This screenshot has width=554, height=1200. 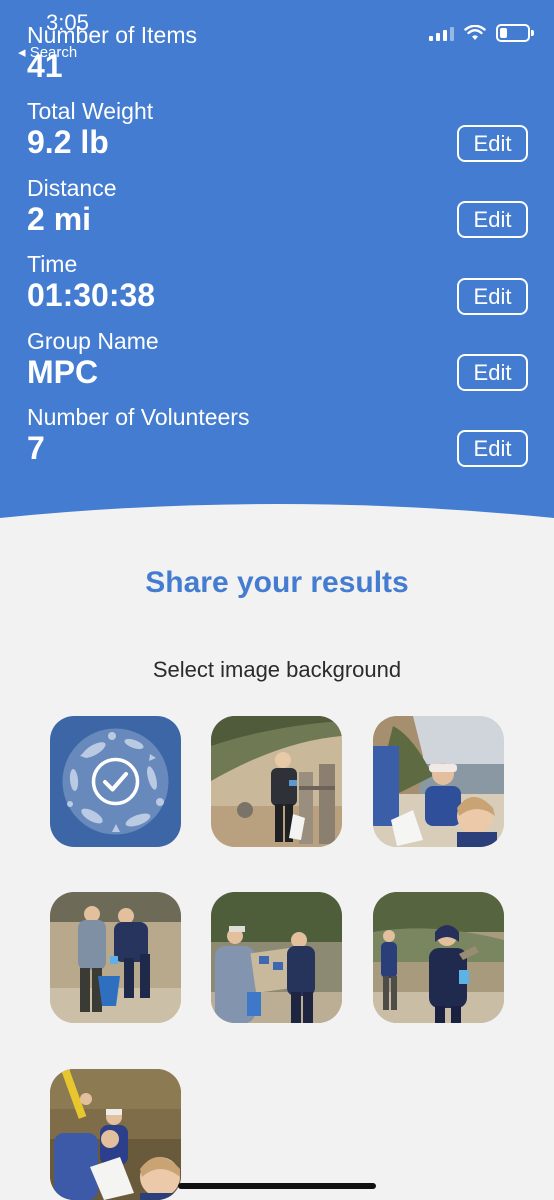 I want to click on background-option-beach-fence-photo, so click(x=276, y=781).